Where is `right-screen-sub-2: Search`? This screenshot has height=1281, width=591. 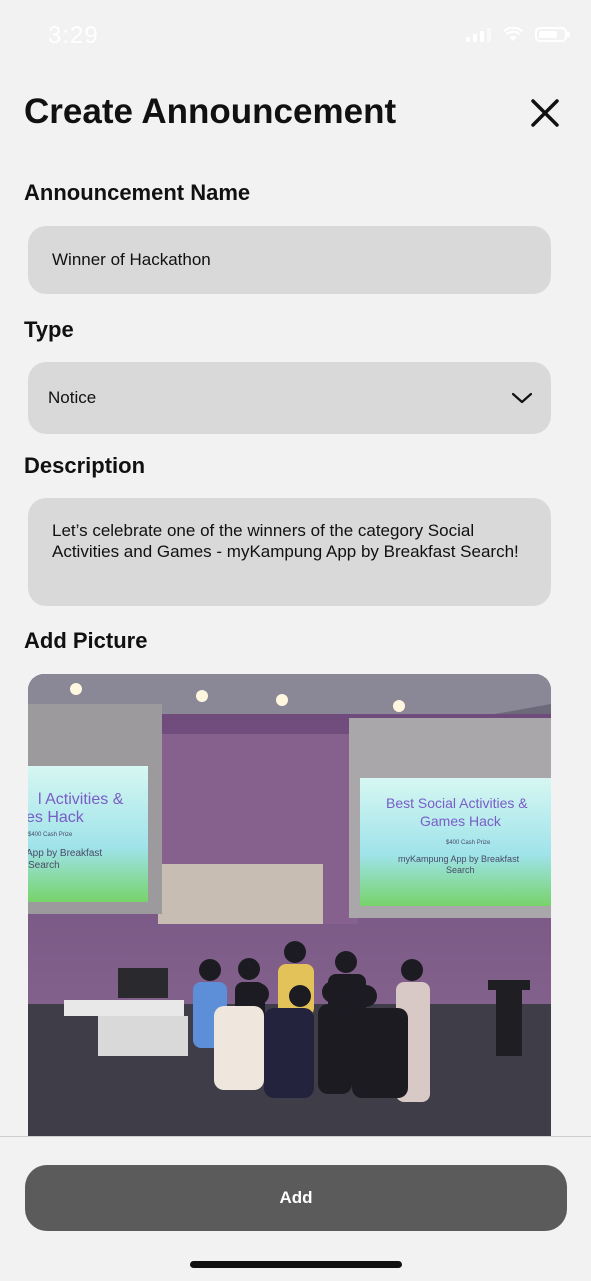
right-screen-sub-2: Search is located at coordinates (460, 870).